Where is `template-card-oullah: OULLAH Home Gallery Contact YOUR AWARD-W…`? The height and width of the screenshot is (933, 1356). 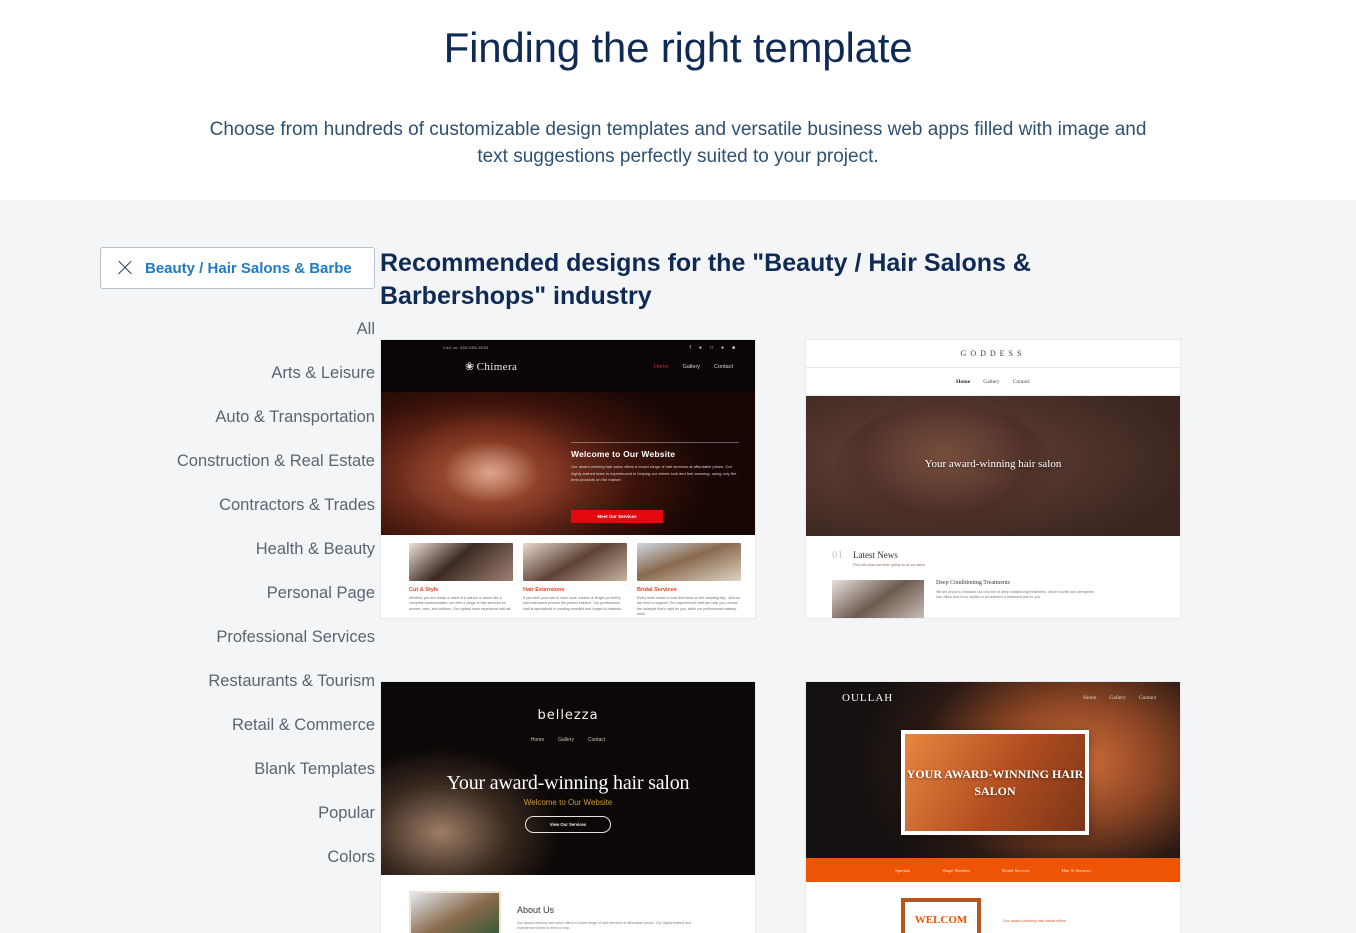
template-card-oullah: OULLAH Home Gallery Contact YOUR AWARD-W… is located at coordinates (993, 807).